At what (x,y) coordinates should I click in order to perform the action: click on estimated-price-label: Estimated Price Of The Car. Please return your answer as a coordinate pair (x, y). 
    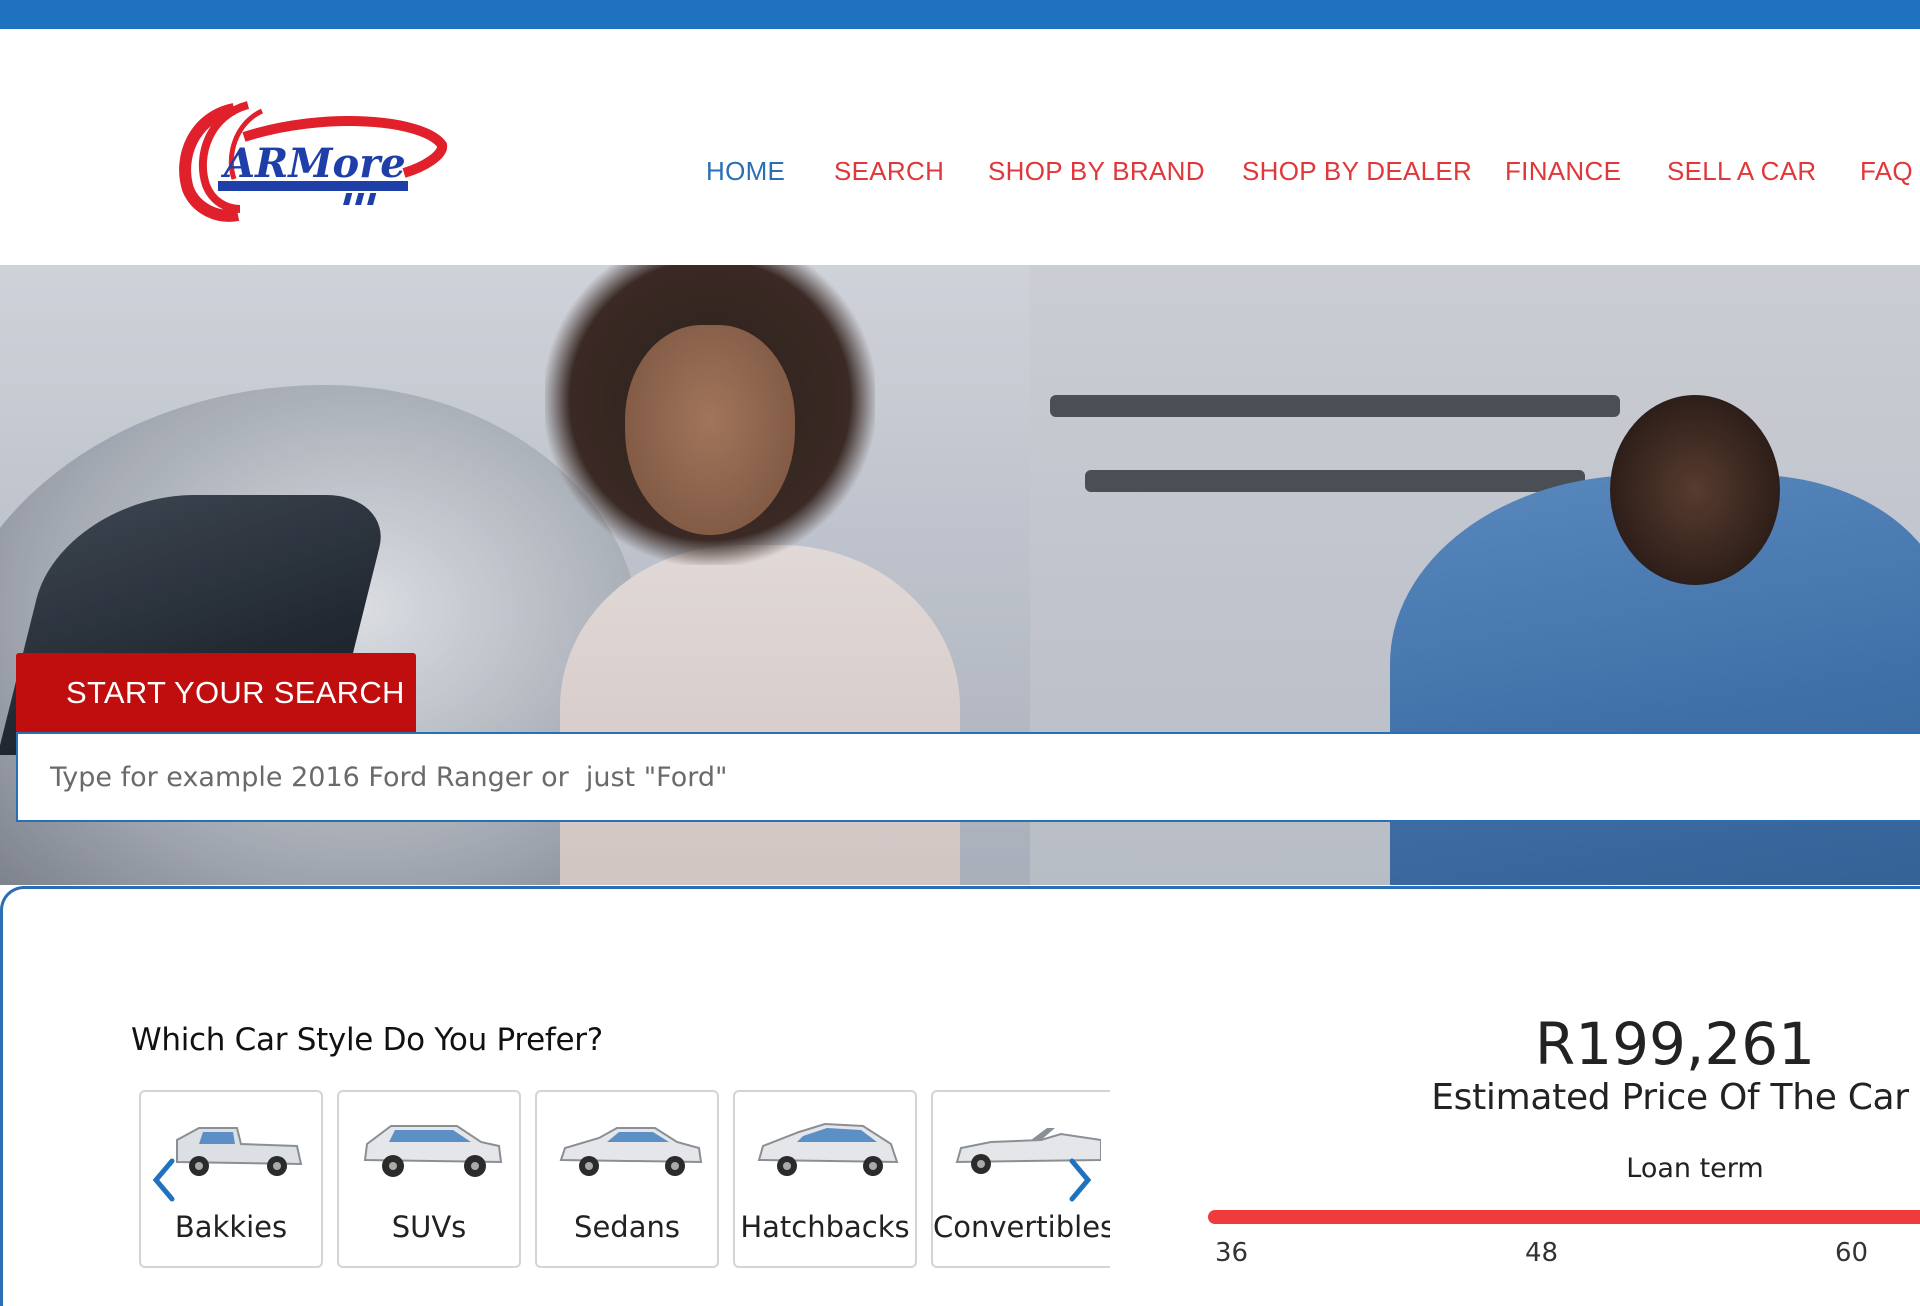
    Looking at the image, I should click on (1670, 1097).